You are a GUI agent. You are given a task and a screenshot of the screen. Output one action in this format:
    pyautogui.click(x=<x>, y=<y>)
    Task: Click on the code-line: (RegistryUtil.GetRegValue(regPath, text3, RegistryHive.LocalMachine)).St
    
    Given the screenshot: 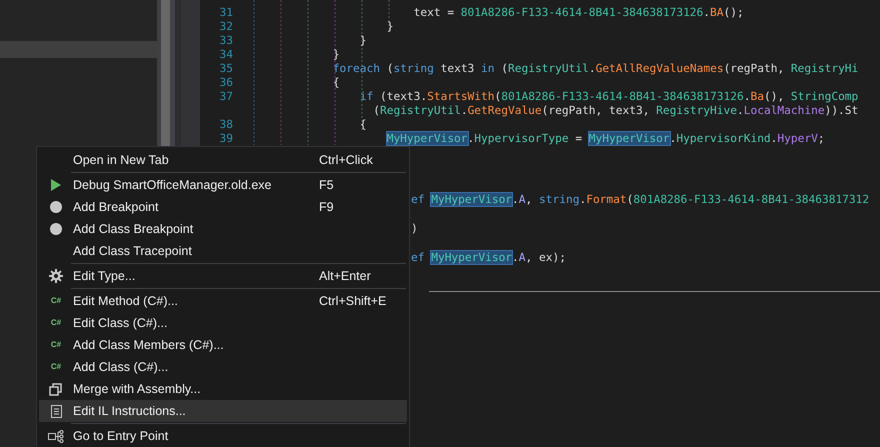 What is the action you would take?
    pyautogui.click(x=615, y=111)
    